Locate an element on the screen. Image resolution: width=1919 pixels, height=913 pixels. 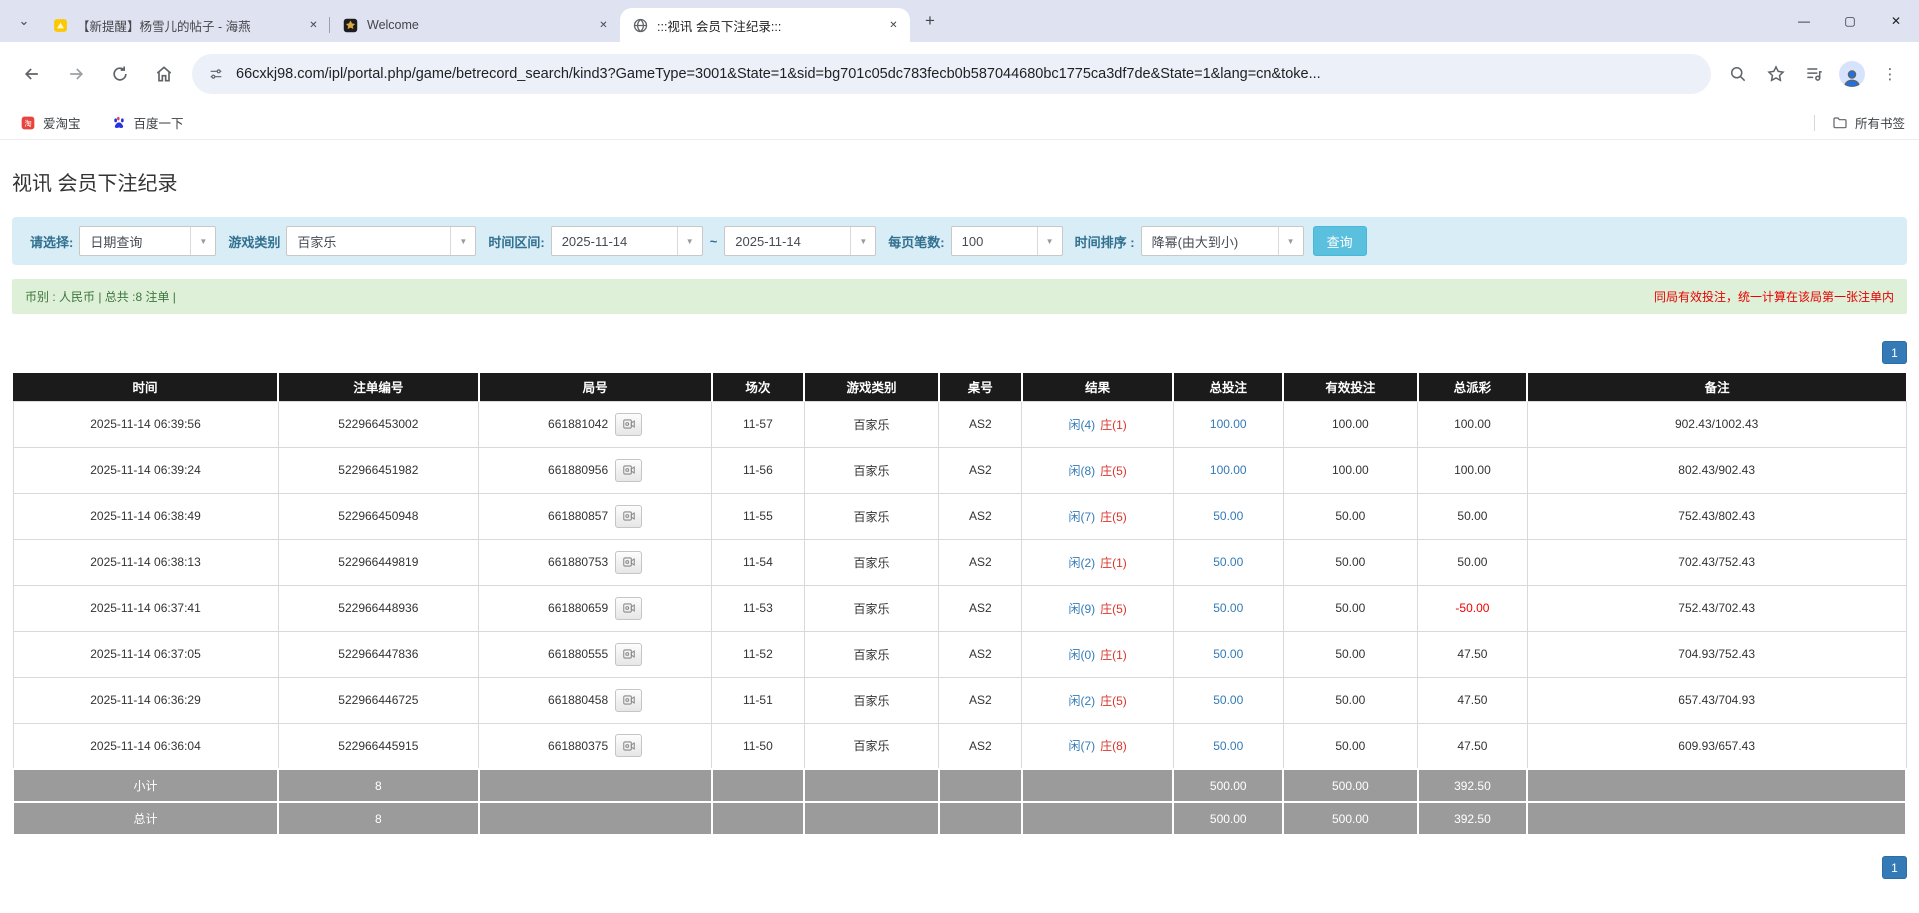
game-type-value: 百家乐 is located at coordinates (317, 242).